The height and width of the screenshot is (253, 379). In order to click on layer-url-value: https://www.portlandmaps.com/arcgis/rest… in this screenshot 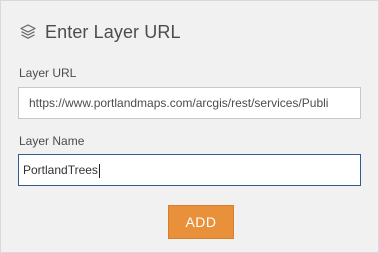, I will do `click(179, 103)`.